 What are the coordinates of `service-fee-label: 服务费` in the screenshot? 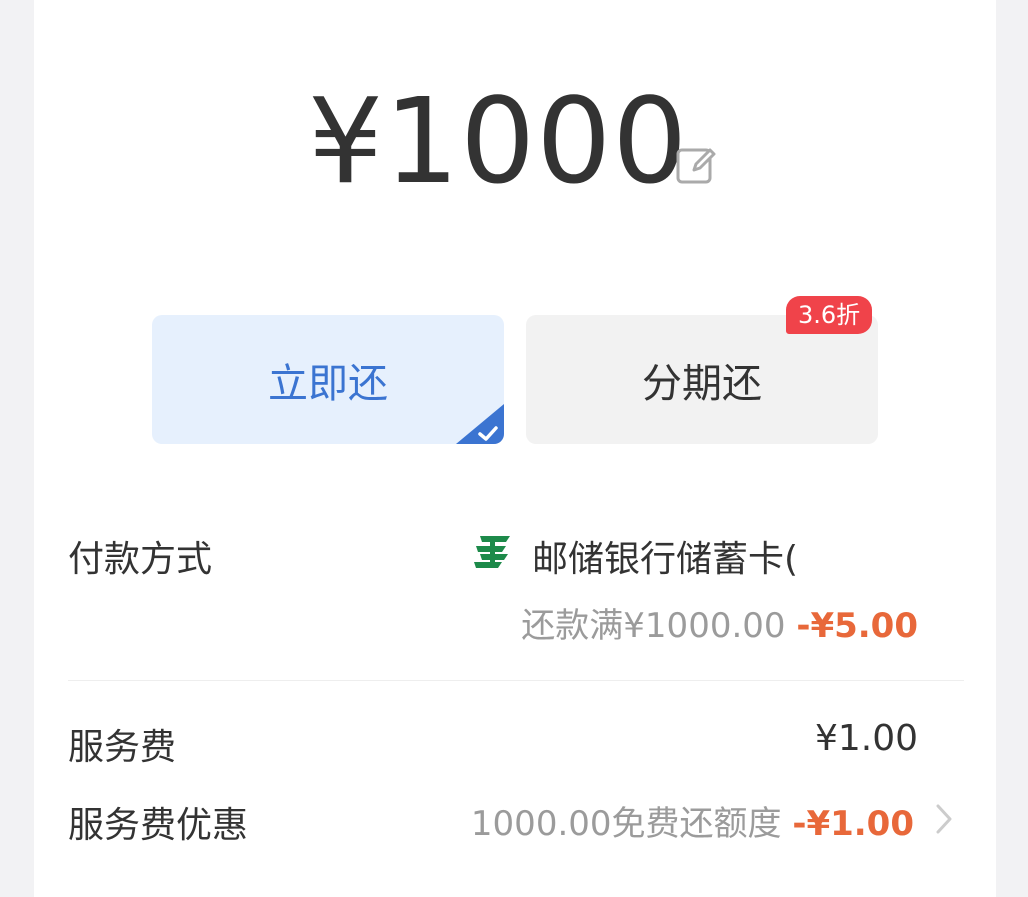 It's located at (122, 747).